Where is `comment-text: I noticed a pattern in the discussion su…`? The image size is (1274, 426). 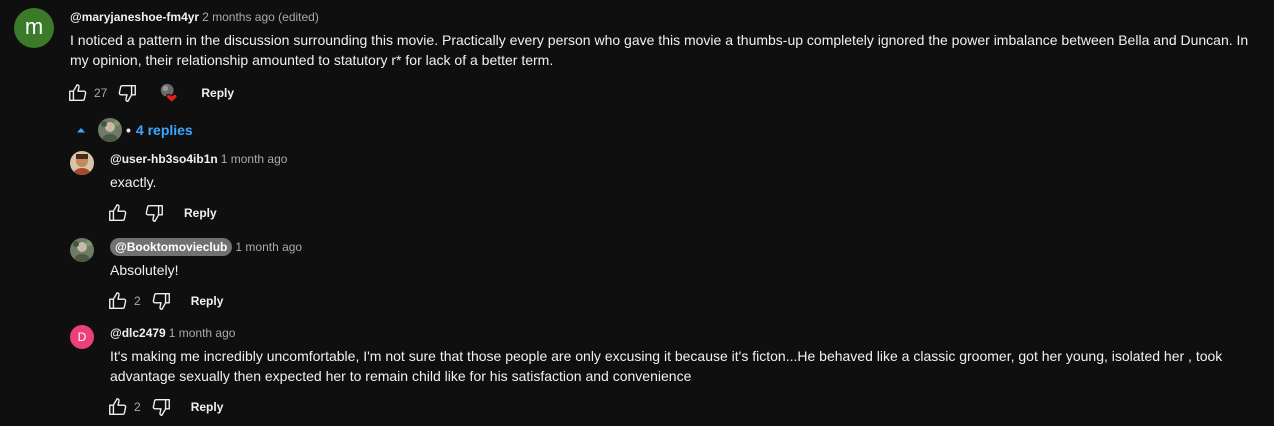
comment-text: I noticed a pattern in the discussion su… is located at coordinates (659, 50).